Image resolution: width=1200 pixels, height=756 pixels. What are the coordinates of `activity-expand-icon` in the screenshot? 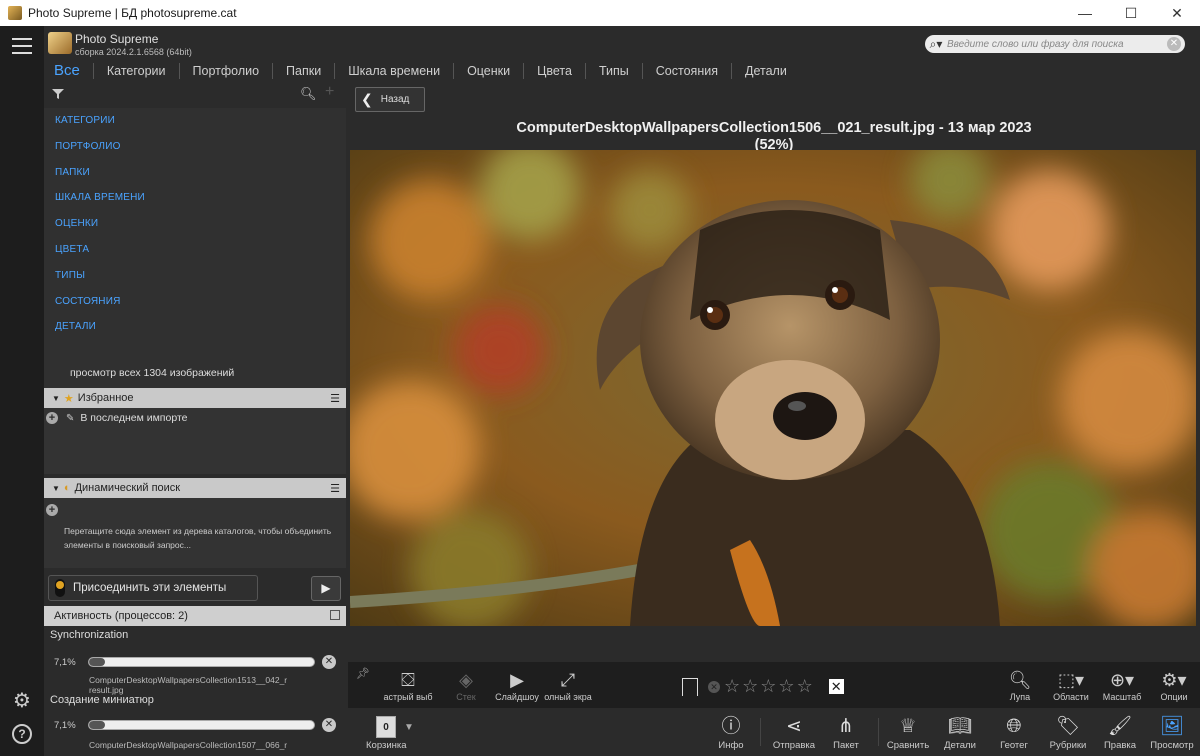 It's located at (335, 615).